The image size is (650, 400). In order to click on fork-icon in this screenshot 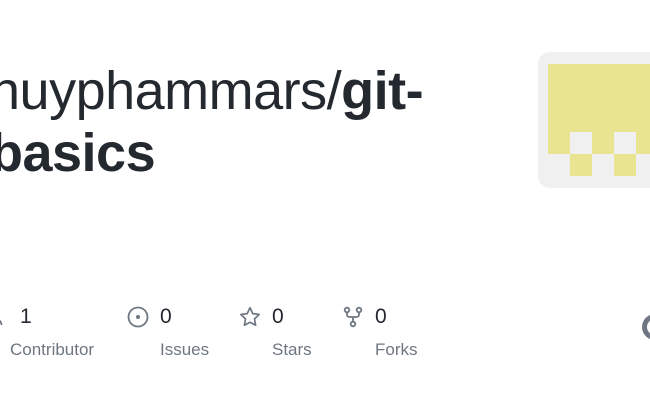, I will do `click(353, 317)`.